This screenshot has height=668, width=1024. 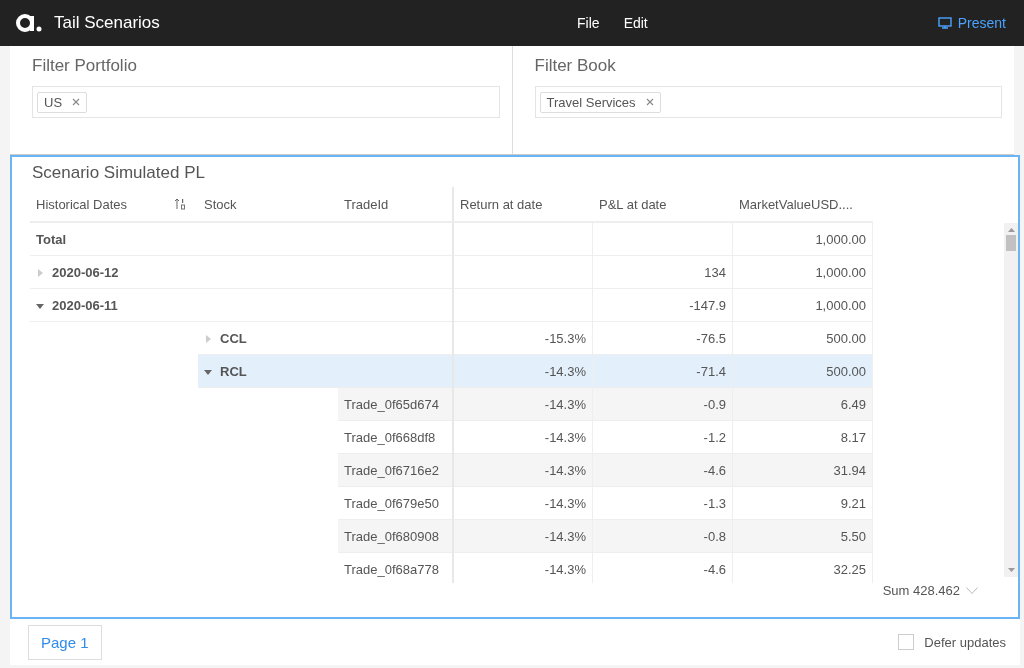 I want to click on row-label: Trade_0f65d674, so click(x=391, y=404).